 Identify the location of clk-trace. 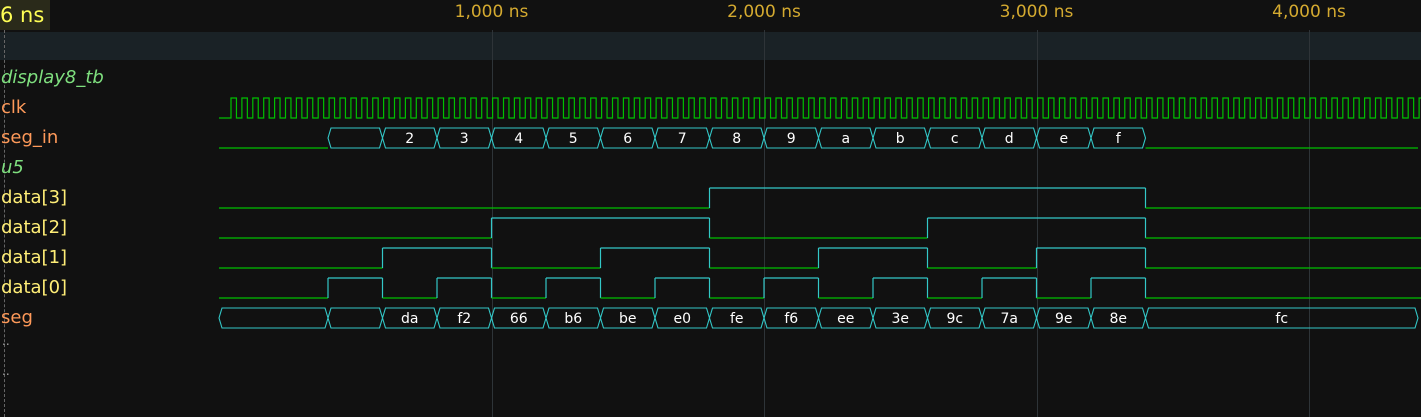
(820, 108).